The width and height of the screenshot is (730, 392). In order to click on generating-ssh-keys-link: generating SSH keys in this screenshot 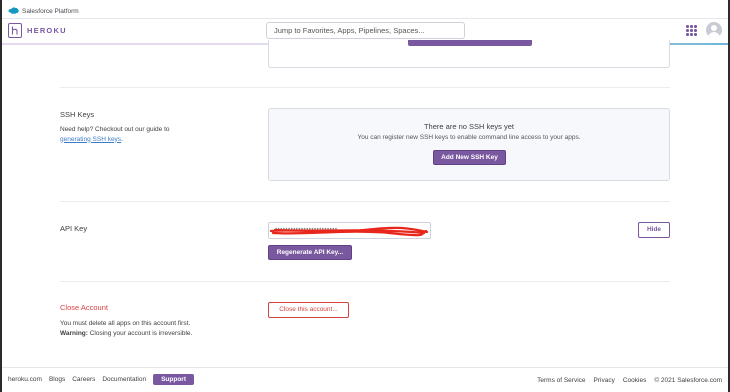, I will do `click(90, 139)`.